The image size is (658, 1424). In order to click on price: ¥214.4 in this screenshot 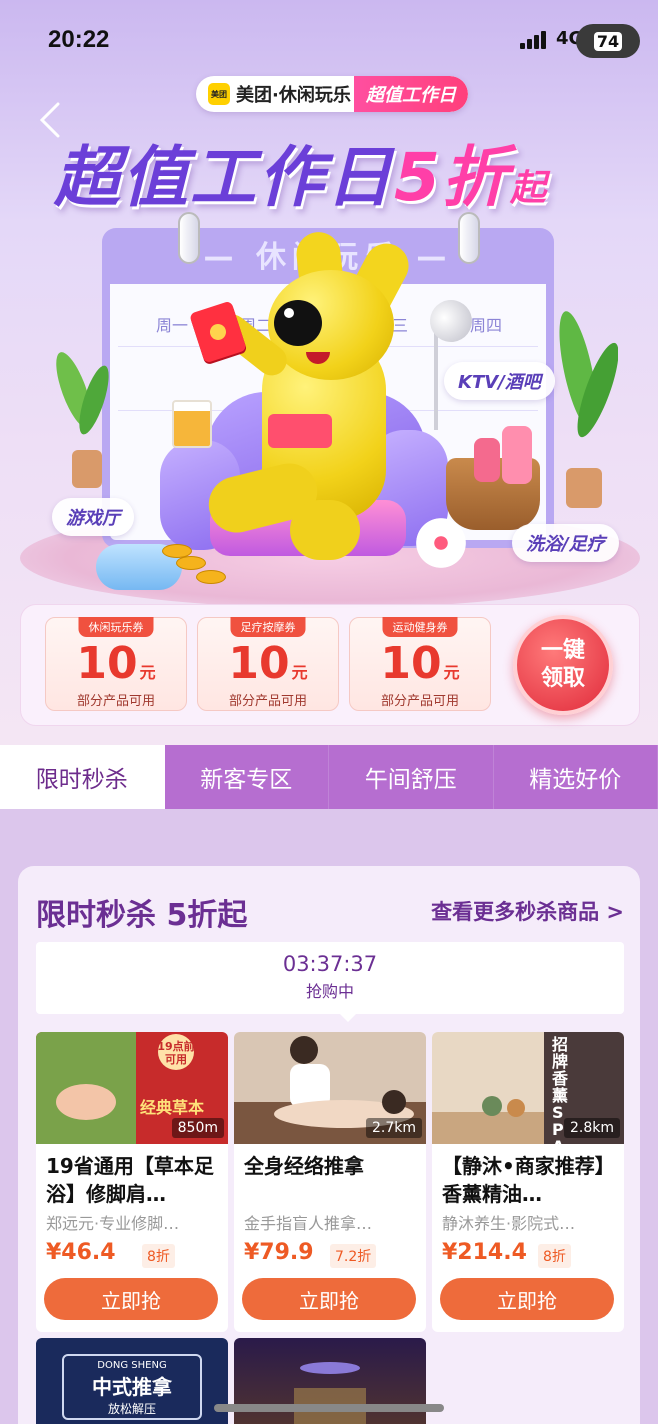, I will do `click(484, 1252)`.